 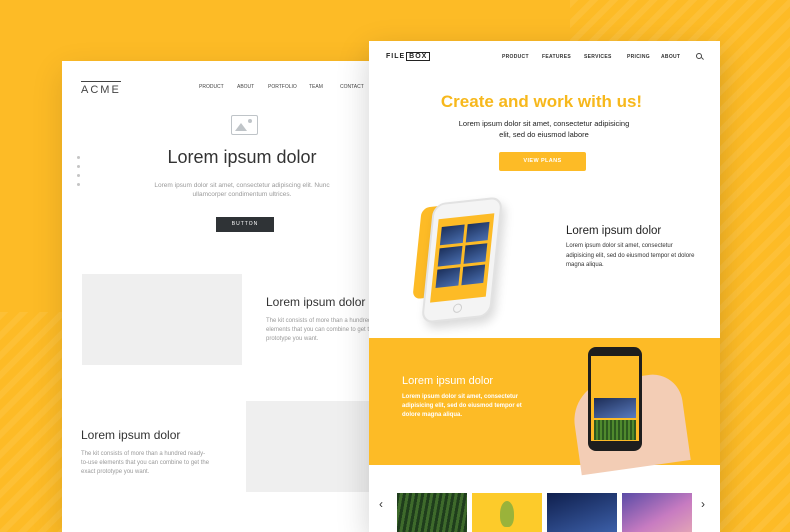 I want to click on wireframe-nav-portfolio: PORTFOLIO, so click(x=282, y=87).